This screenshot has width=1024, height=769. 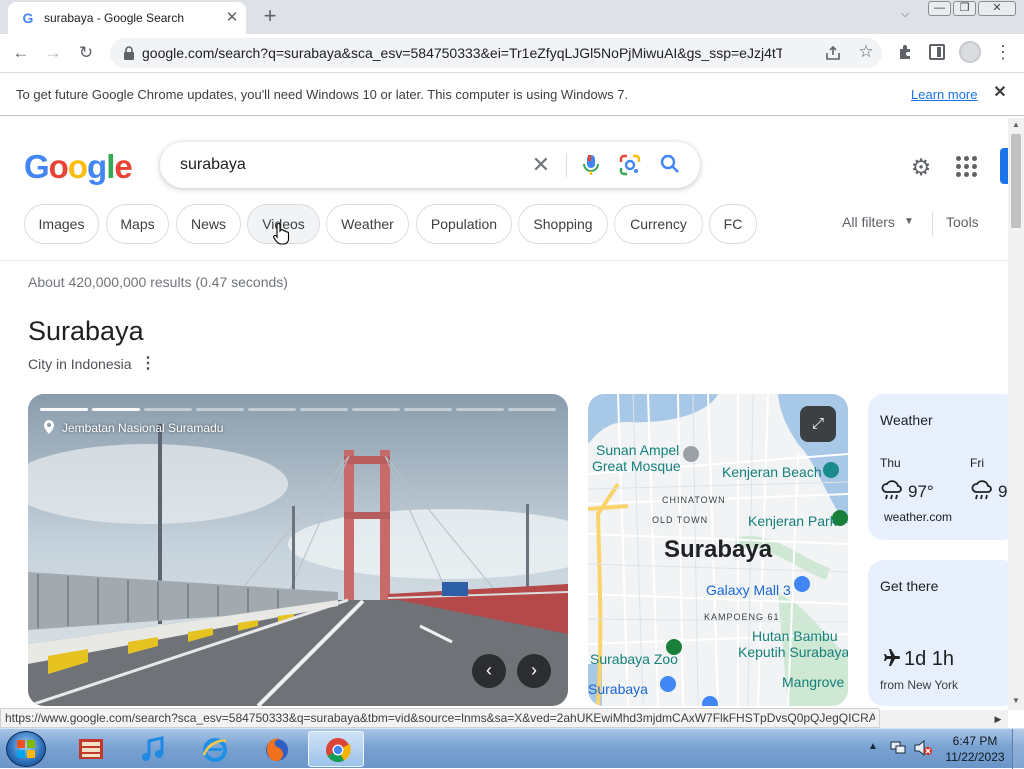 What do you see at coordinates (90, 749) in the screenshot?
I see `file-manager-app` at bounding box center [90, 749].